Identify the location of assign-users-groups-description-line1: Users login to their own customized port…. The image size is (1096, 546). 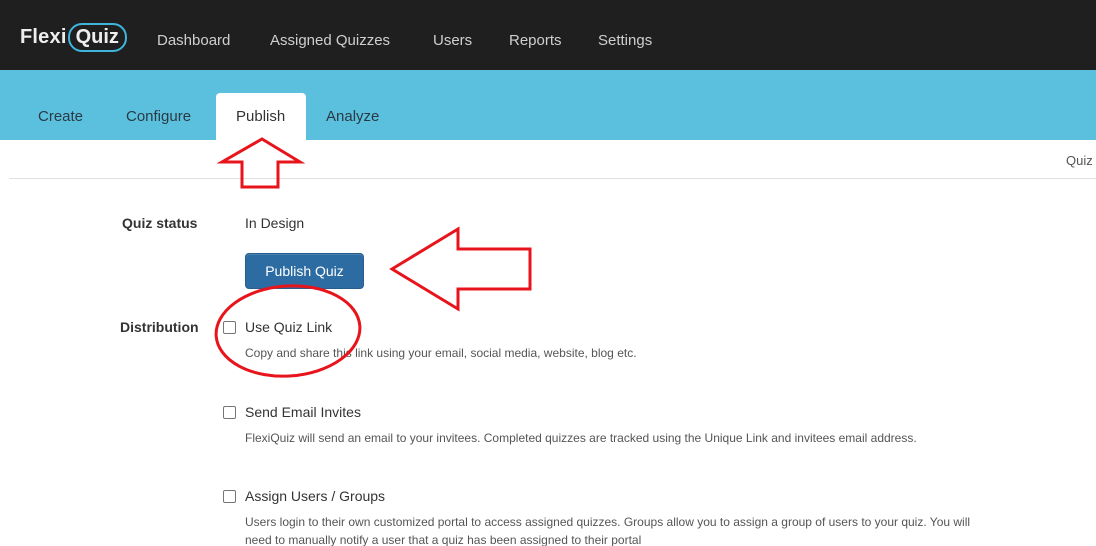
(608, 522).